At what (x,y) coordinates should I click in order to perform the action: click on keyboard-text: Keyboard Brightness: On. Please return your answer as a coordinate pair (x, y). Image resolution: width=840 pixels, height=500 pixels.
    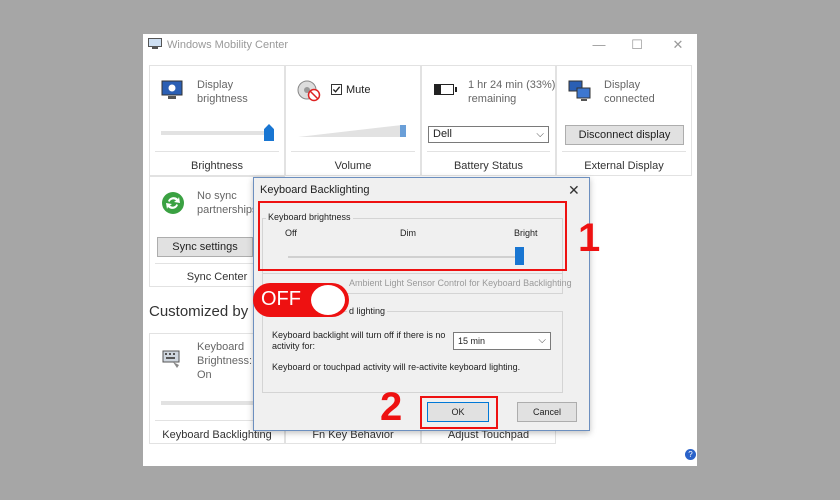
    Looking at the image, I should click on (225, 361).